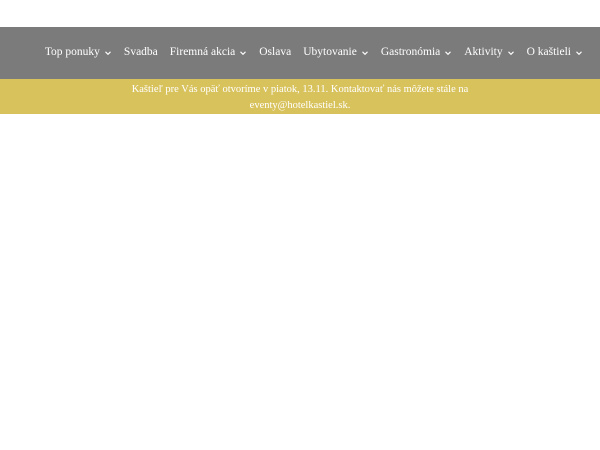 This screenshot has width=600, height=450. I want to click on nav-item-aktivity: Aktivity, so click(489, 53).